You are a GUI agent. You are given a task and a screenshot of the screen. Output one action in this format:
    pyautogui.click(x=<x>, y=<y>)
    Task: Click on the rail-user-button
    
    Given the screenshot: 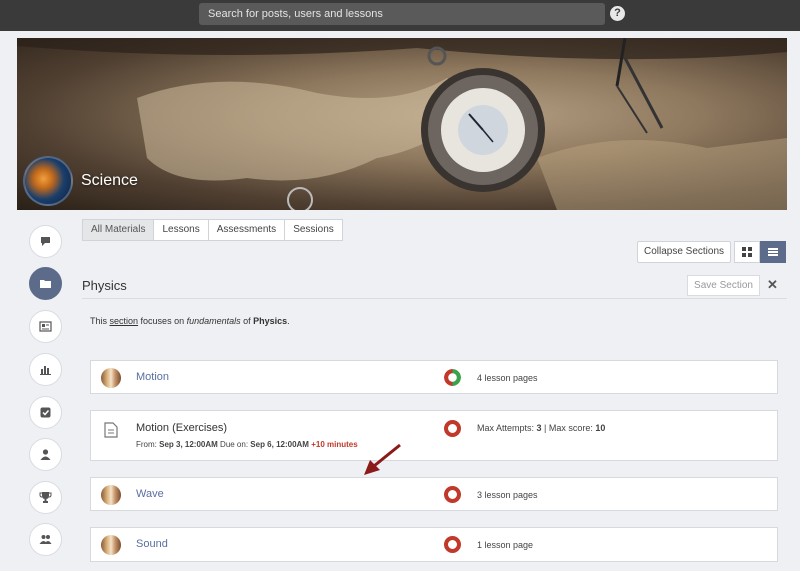 What is the action you would take?
    pyautogui.click(x=45, y=454)
    